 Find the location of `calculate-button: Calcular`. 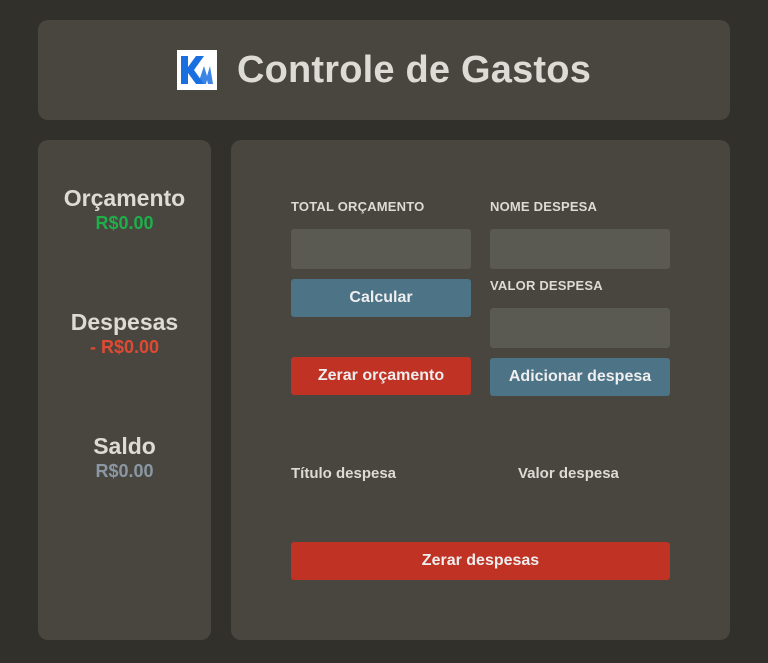

calculate-button: Calcular is located at coordinates (381, 298).